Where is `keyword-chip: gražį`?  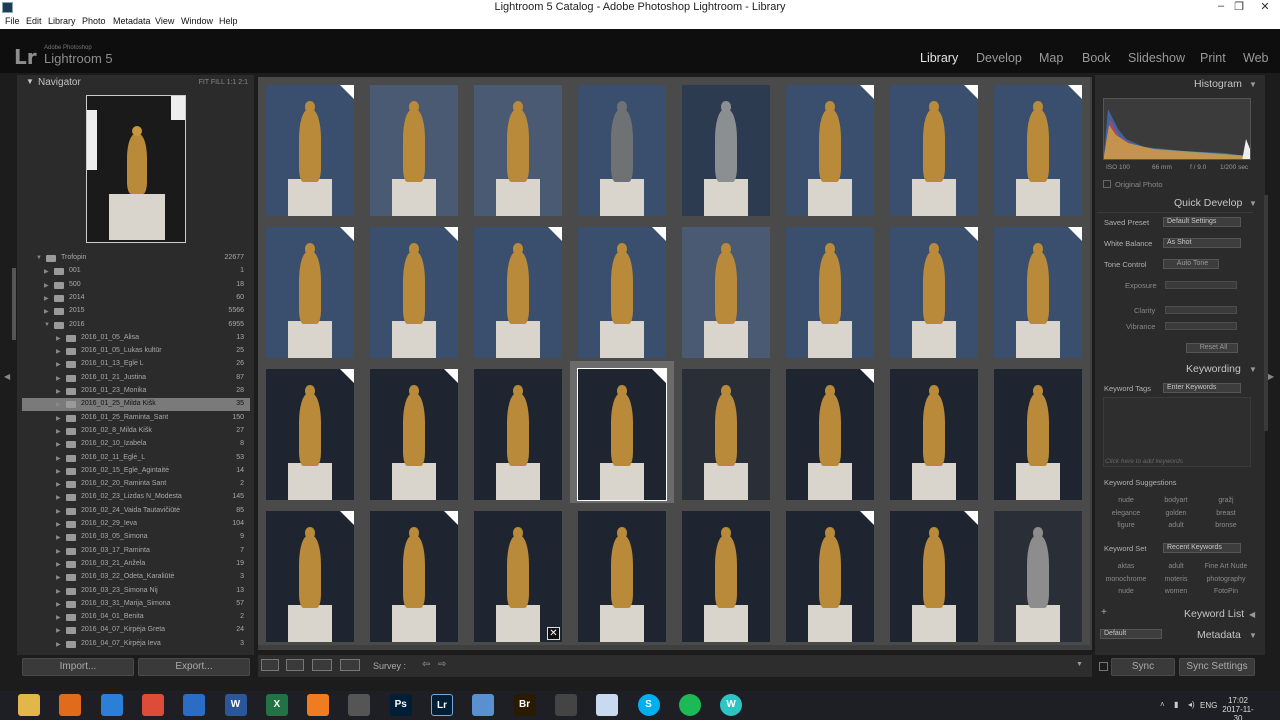
keyword-chip: gražį is located at coordinates (1226, 500).